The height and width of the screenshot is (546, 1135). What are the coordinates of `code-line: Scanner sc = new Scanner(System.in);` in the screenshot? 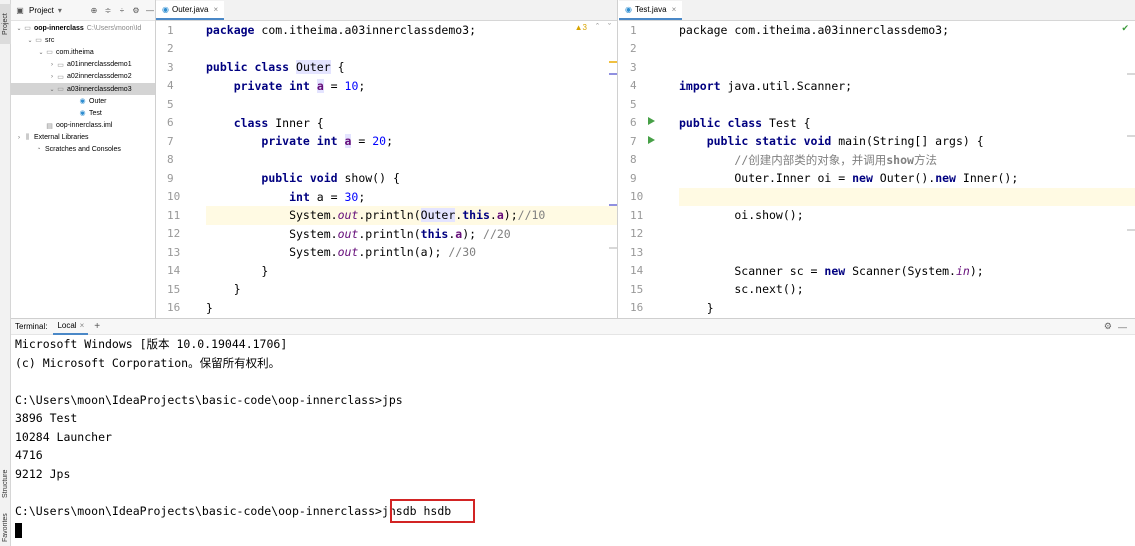 It's located at (831, 270).